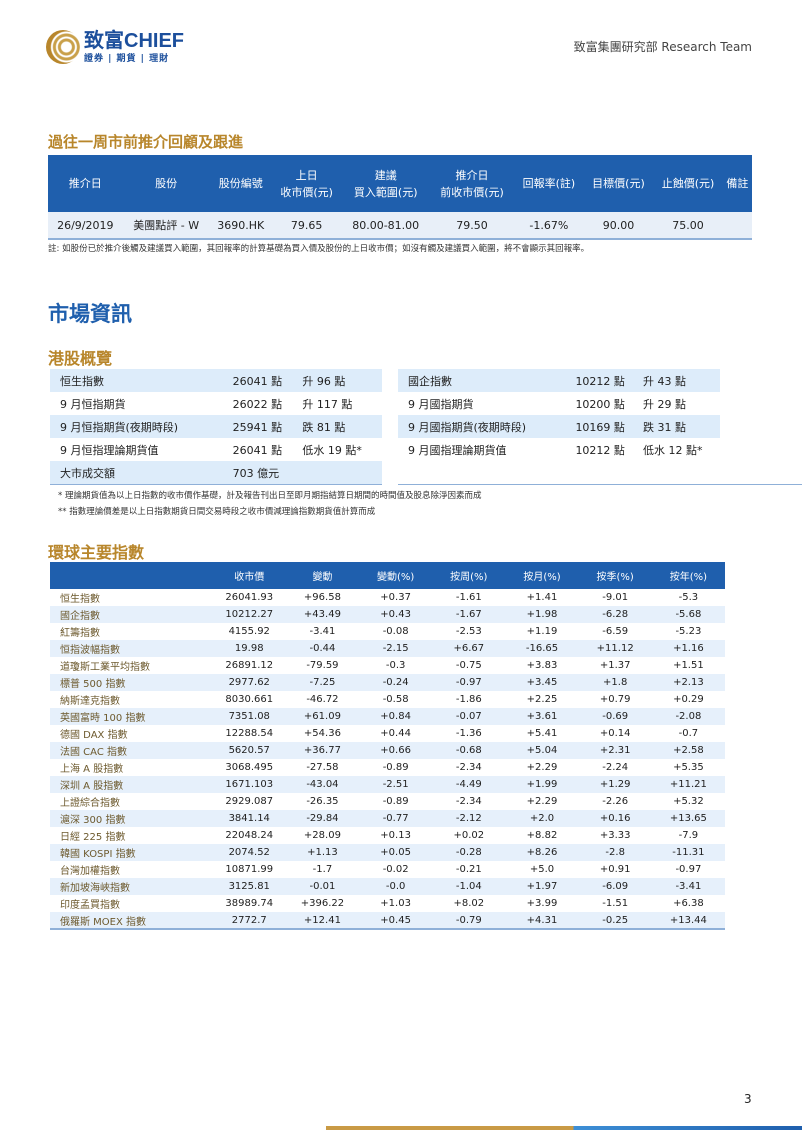 Image resolution: width=802 pixels, height=1133 pixels. Describe the element at coordinates (615, 886) in the screenshot. I see `table-cell: -6.09` at that location.